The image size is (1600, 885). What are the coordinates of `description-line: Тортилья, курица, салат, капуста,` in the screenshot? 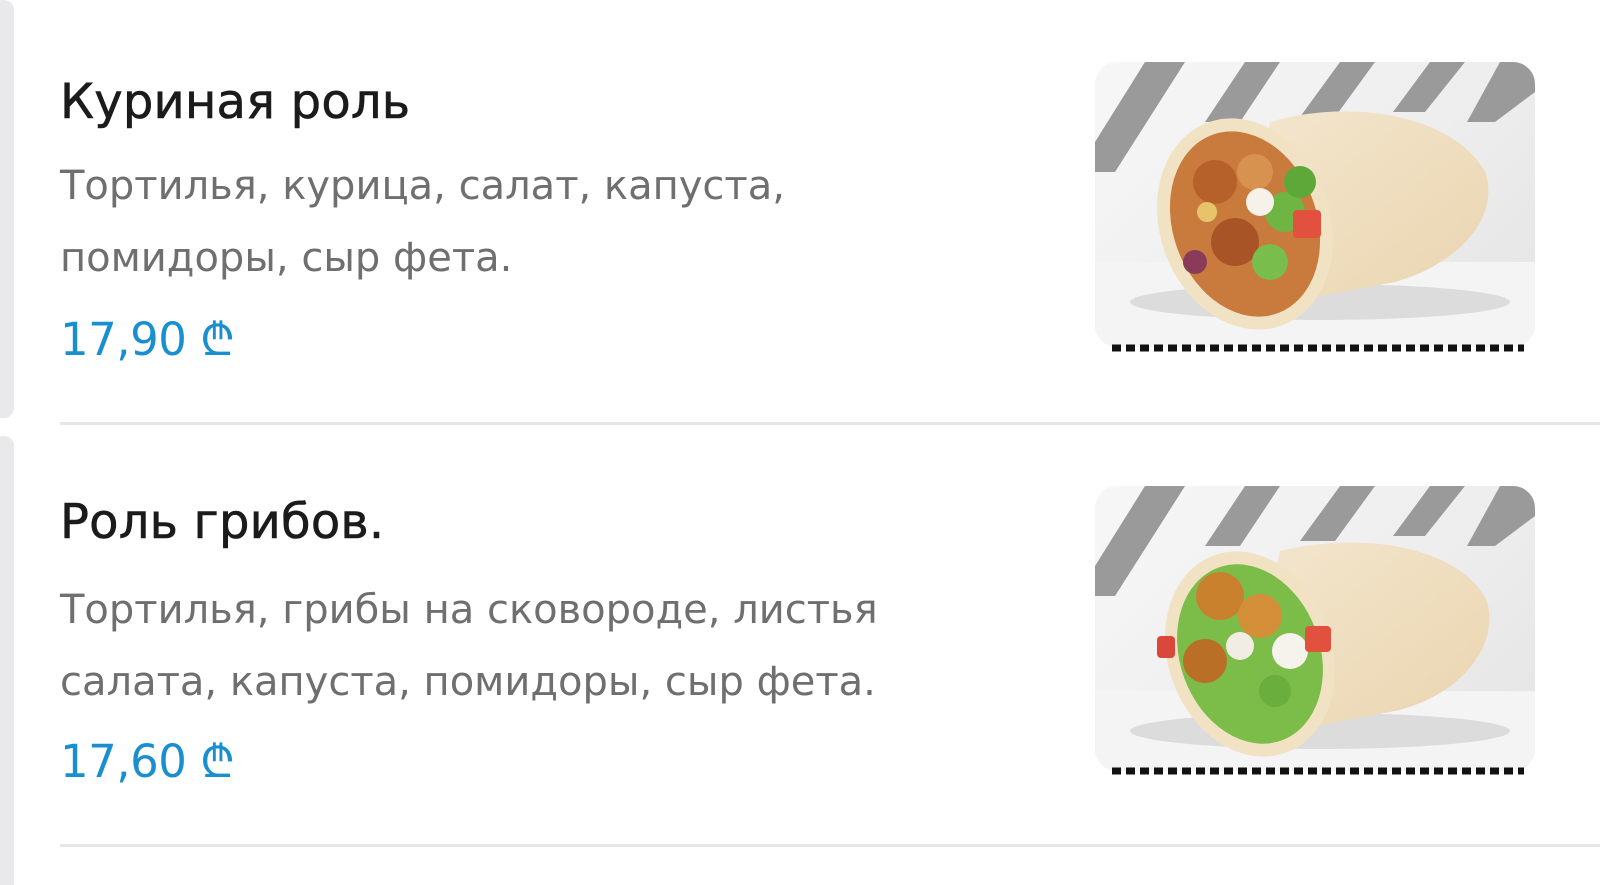 It's located at (422, 186).